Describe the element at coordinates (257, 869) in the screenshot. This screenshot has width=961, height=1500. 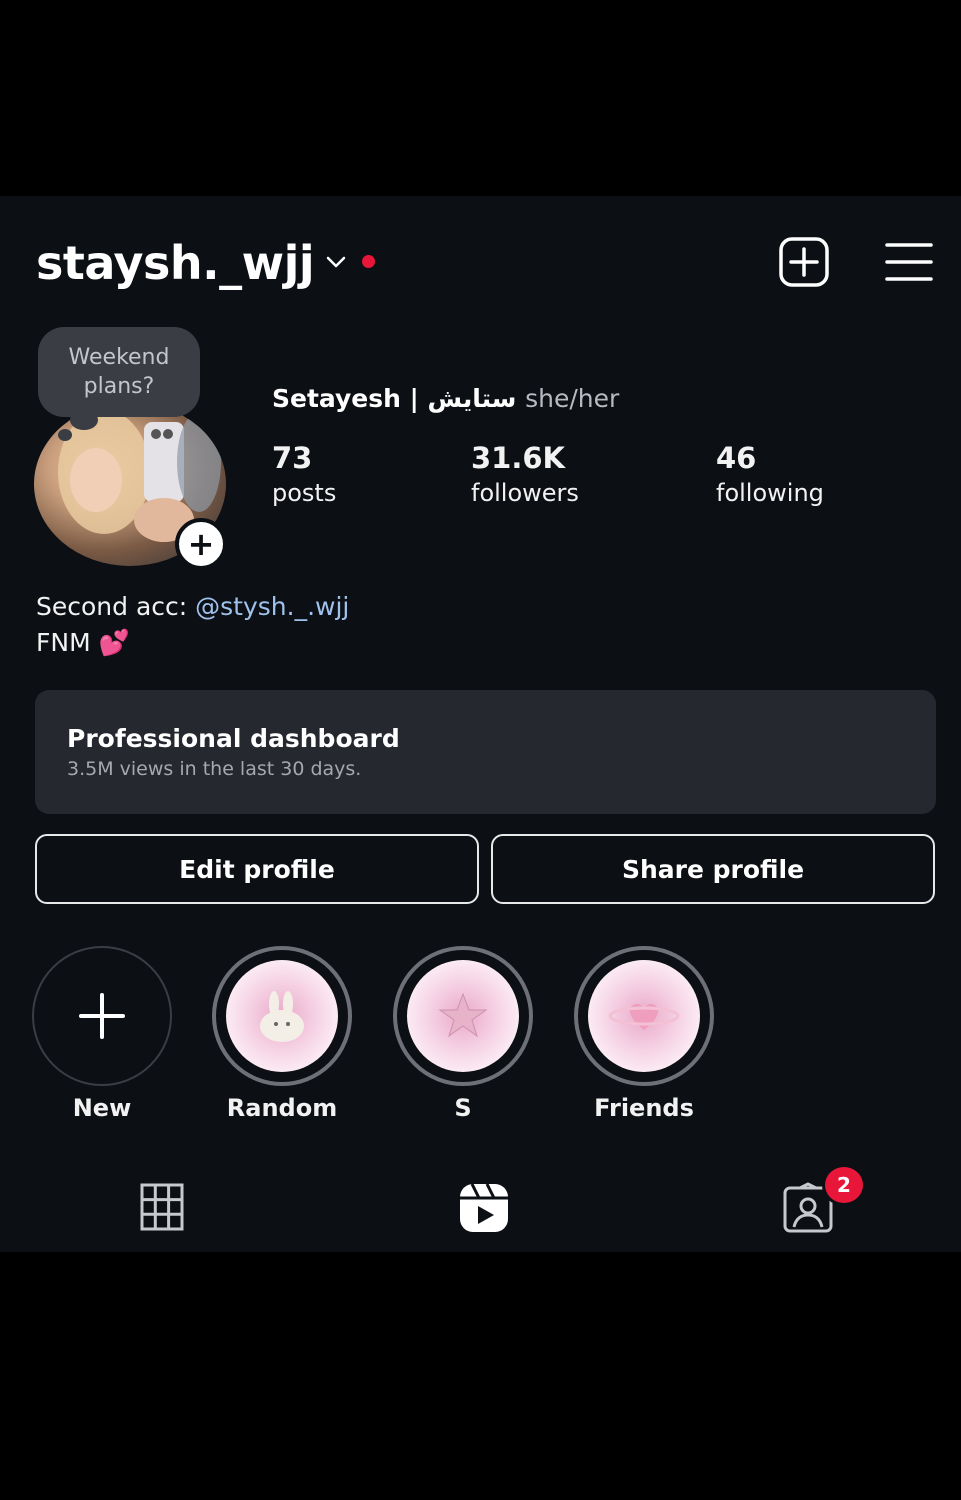
I see `edit-profile-button: Edit profile` at that location.